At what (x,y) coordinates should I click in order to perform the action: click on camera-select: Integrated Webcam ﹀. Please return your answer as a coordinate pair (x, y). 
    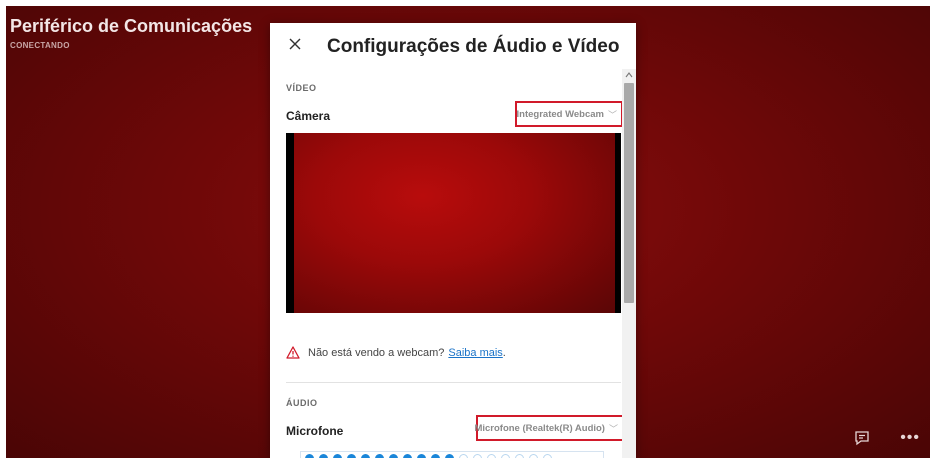
    Looking at the image, I should click on (569, 114).